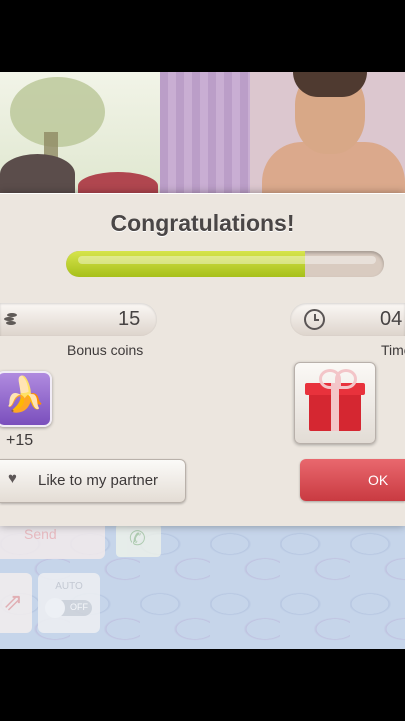 The image size is (405, 721). I want to click on reward-amount: +15, so click(20, 440).